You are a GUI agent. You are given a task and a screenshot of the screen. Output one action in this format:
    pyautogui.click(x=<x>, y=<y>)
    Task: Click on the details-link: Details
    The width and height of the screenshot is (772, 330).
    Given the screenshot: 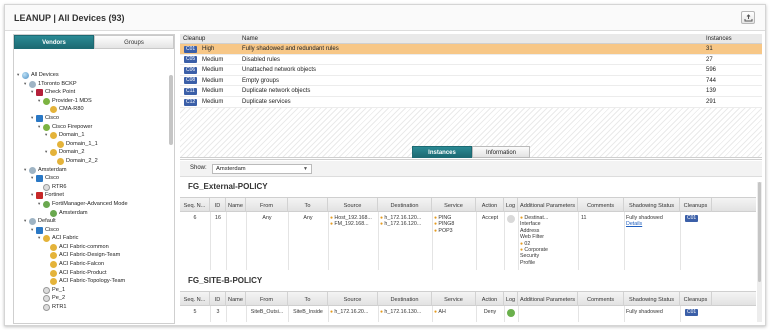 What is the action you would take?
    pyautogui.click(x=644, y=224)
    